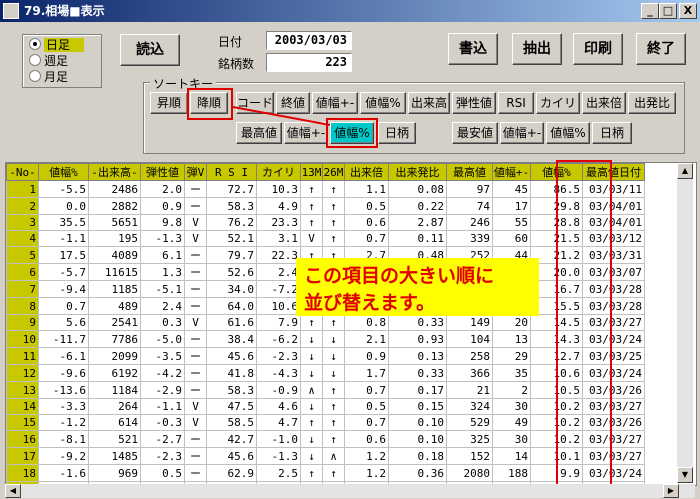 The image size is (700, 499). Describe the element at coordinates (162, 238) in the screenshot. I see `table-cell: -1.3` at that location.